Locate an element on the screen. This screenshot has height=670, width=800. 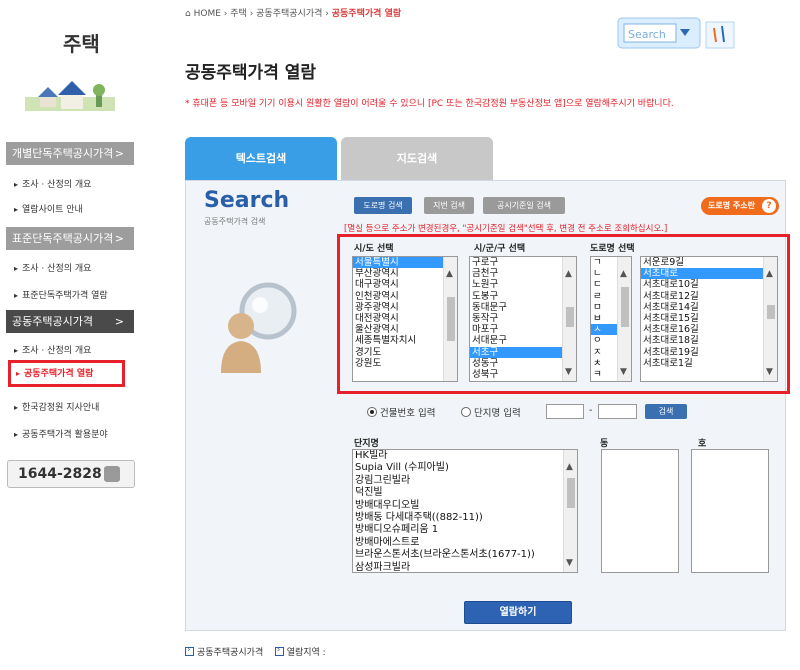
find-button: 검색 is located at coordinates (666, 411).